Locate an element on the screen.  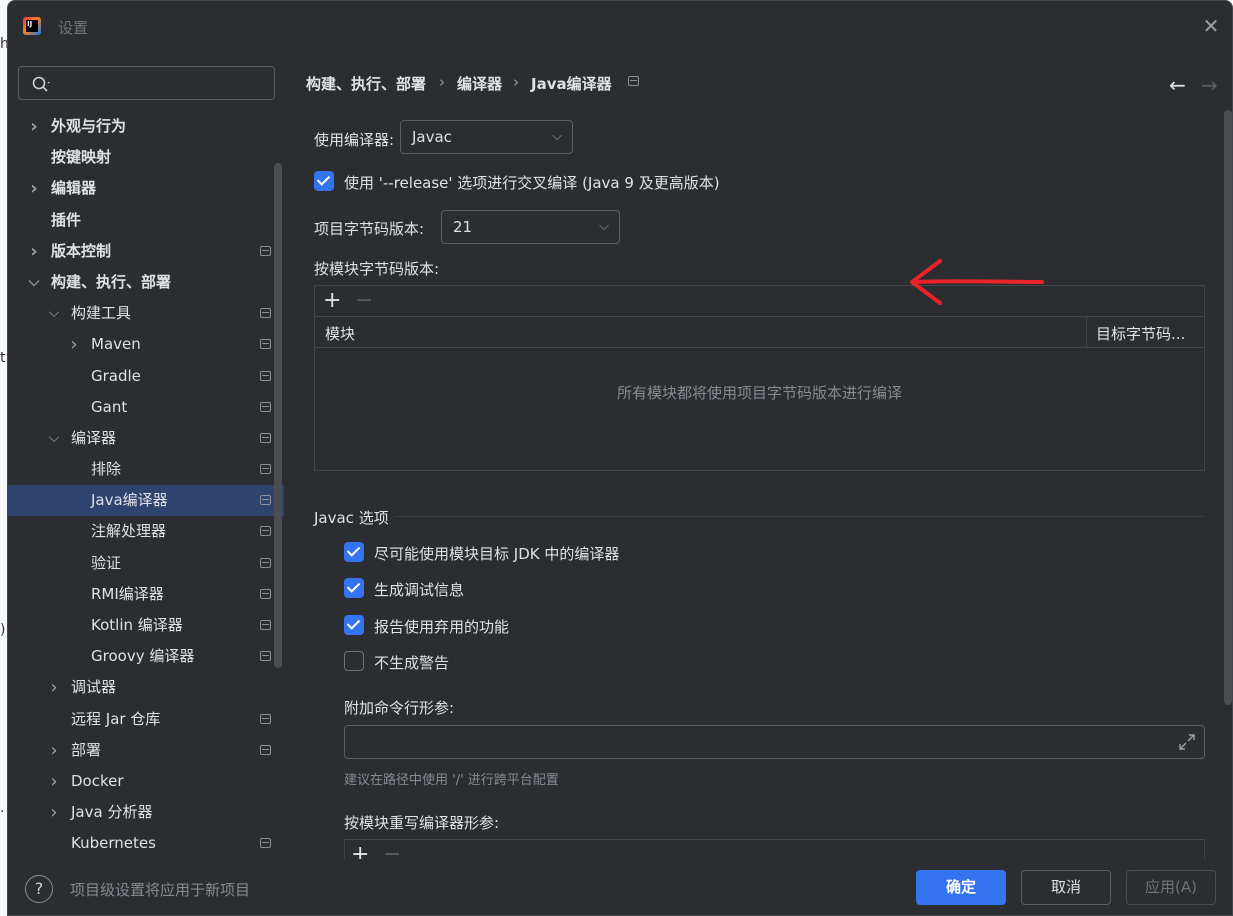
title-bar: IJ 设置 ✕ is located at coordinates (620, 27).